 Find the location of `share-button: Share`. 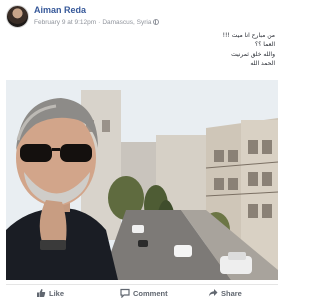

share-button: Share is located at coordinates (225, 294).